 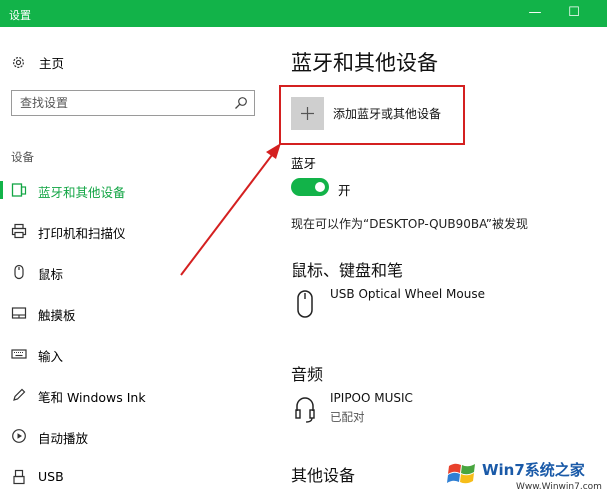 I want to click on sidebar-item-label: 输入, so click(x=51, y=356).